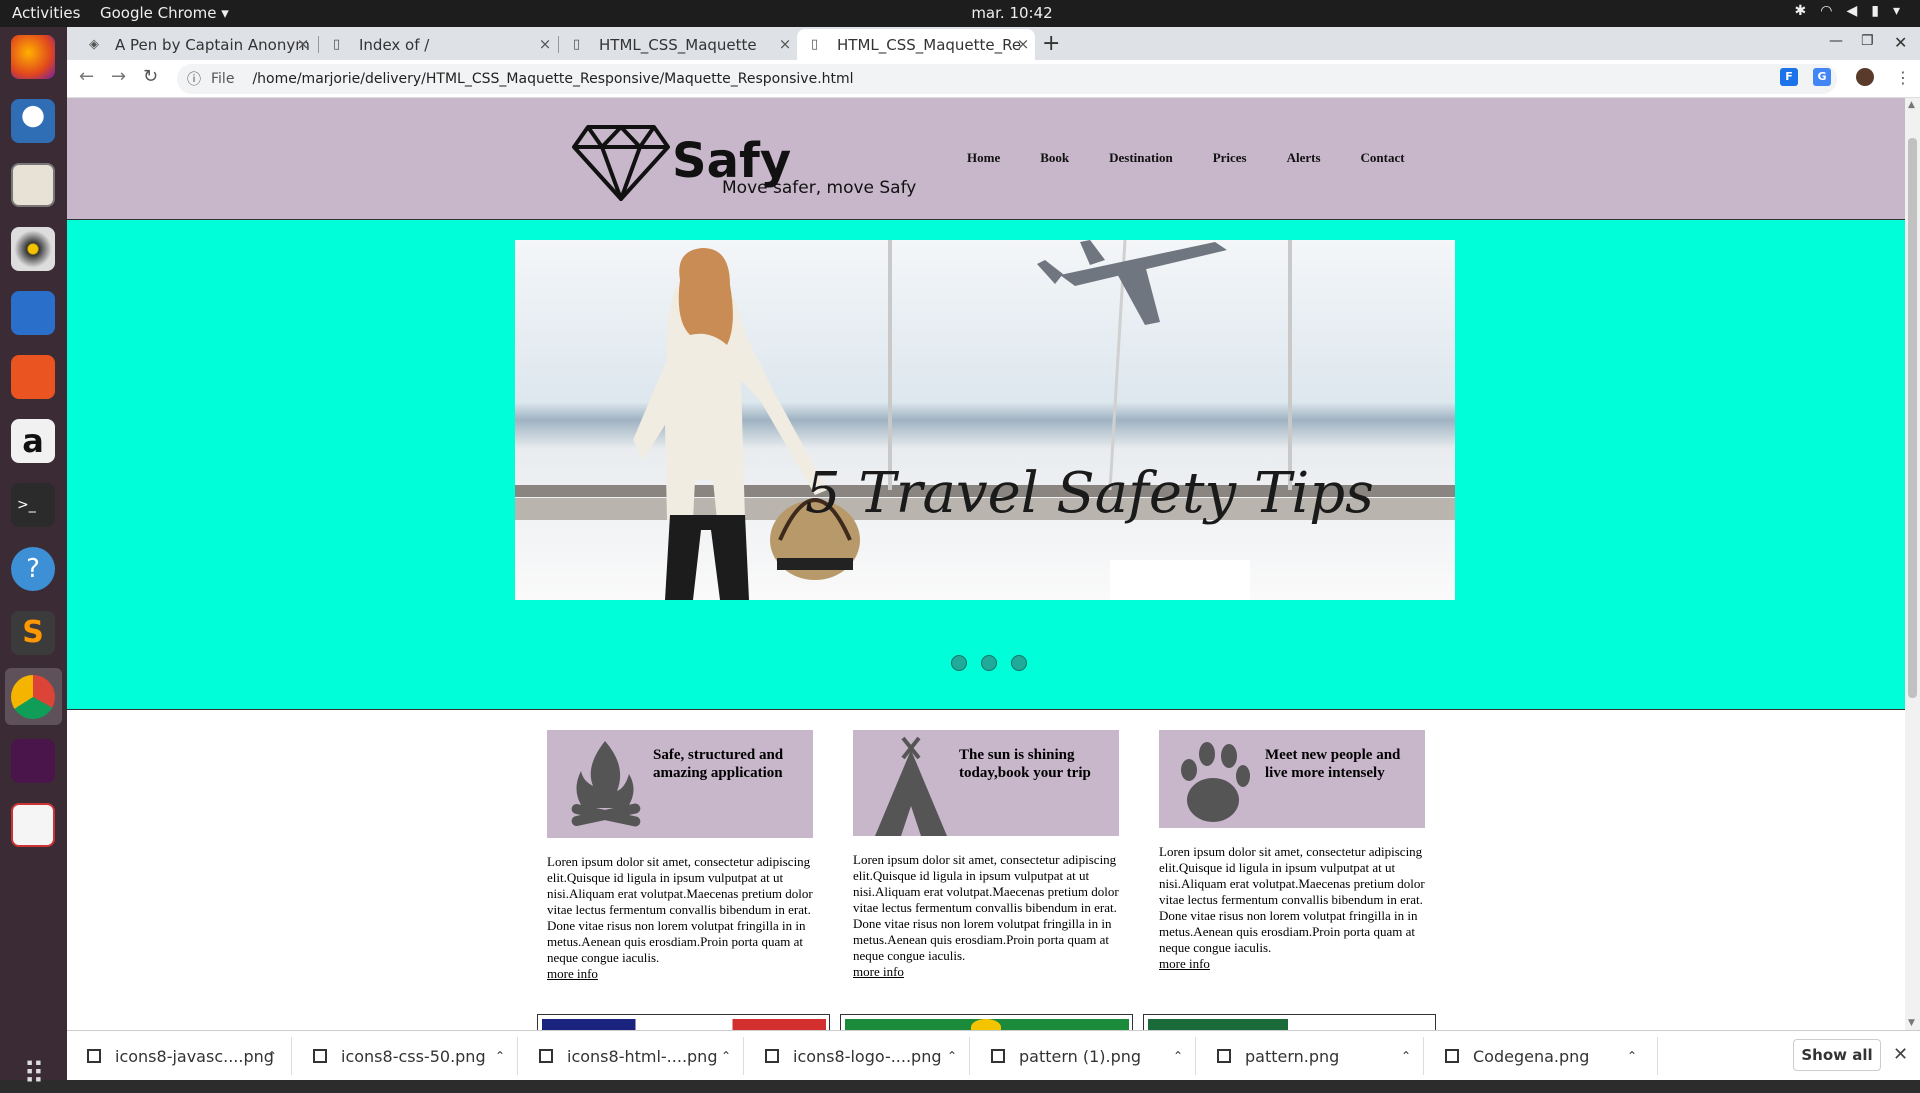 This screenshot has height=1093, width=1920. What do you see at coordinates (1865, 77) in the screenshot?
I see `profile-avatar` at bounding box center [1865, 77].